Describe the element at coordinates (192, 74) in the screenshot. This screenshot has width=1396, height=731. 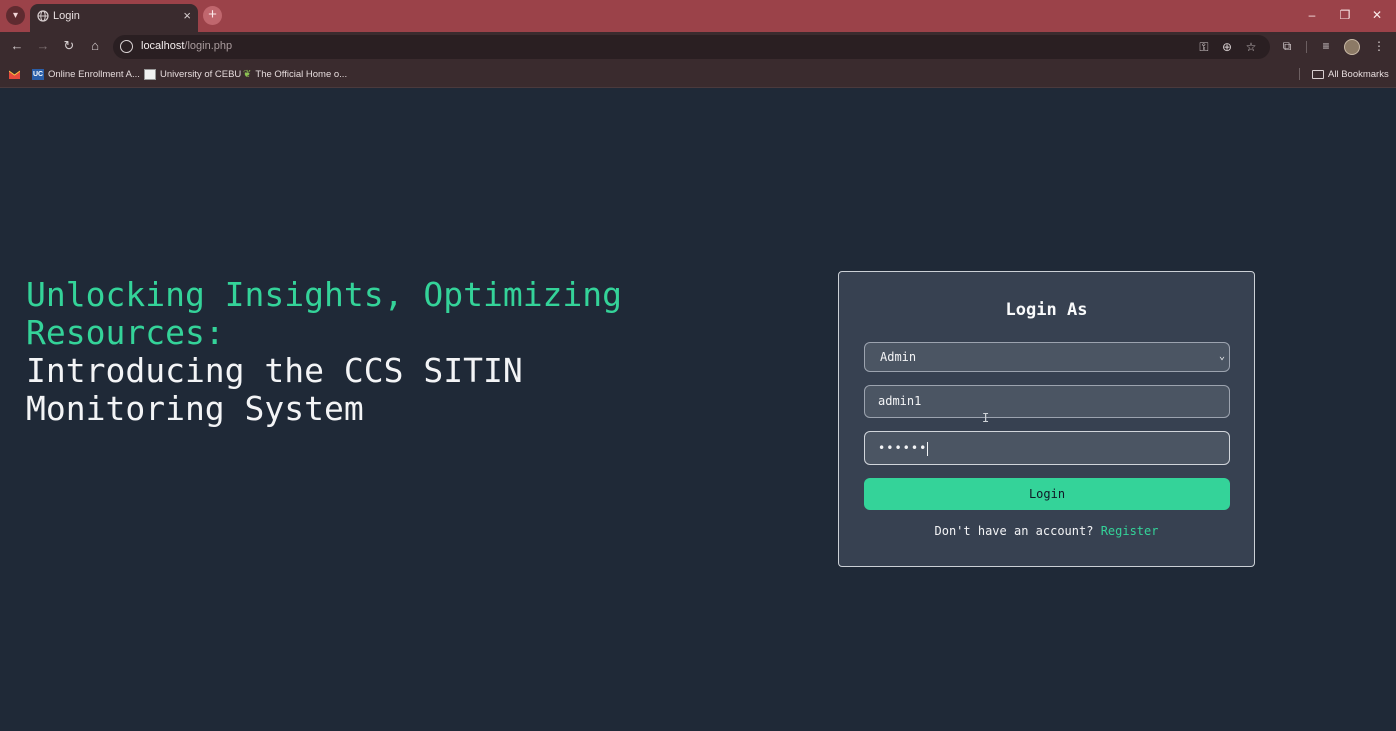
I see `bookmark-university-of-cebu: University of CEBU` at that location.